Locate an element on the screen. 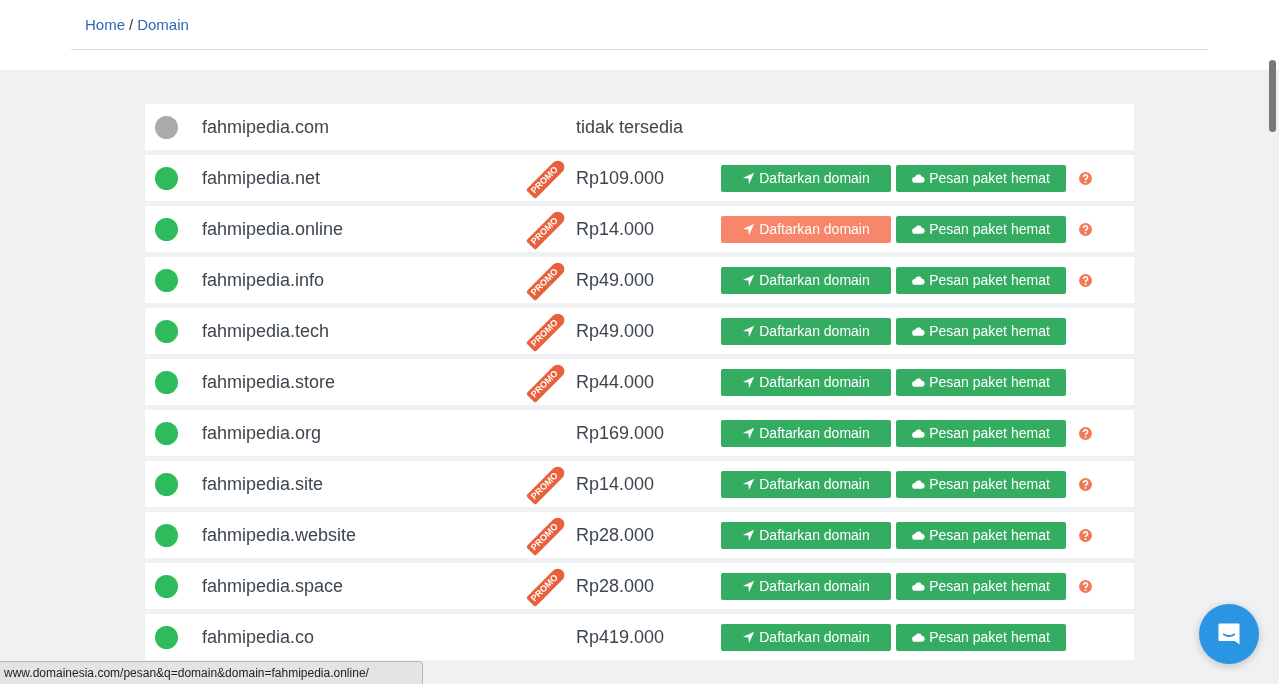 The width and height of the screenshot is (1279, 684). domain-name: fahmipedia.com is located at coordinates (266, 127).